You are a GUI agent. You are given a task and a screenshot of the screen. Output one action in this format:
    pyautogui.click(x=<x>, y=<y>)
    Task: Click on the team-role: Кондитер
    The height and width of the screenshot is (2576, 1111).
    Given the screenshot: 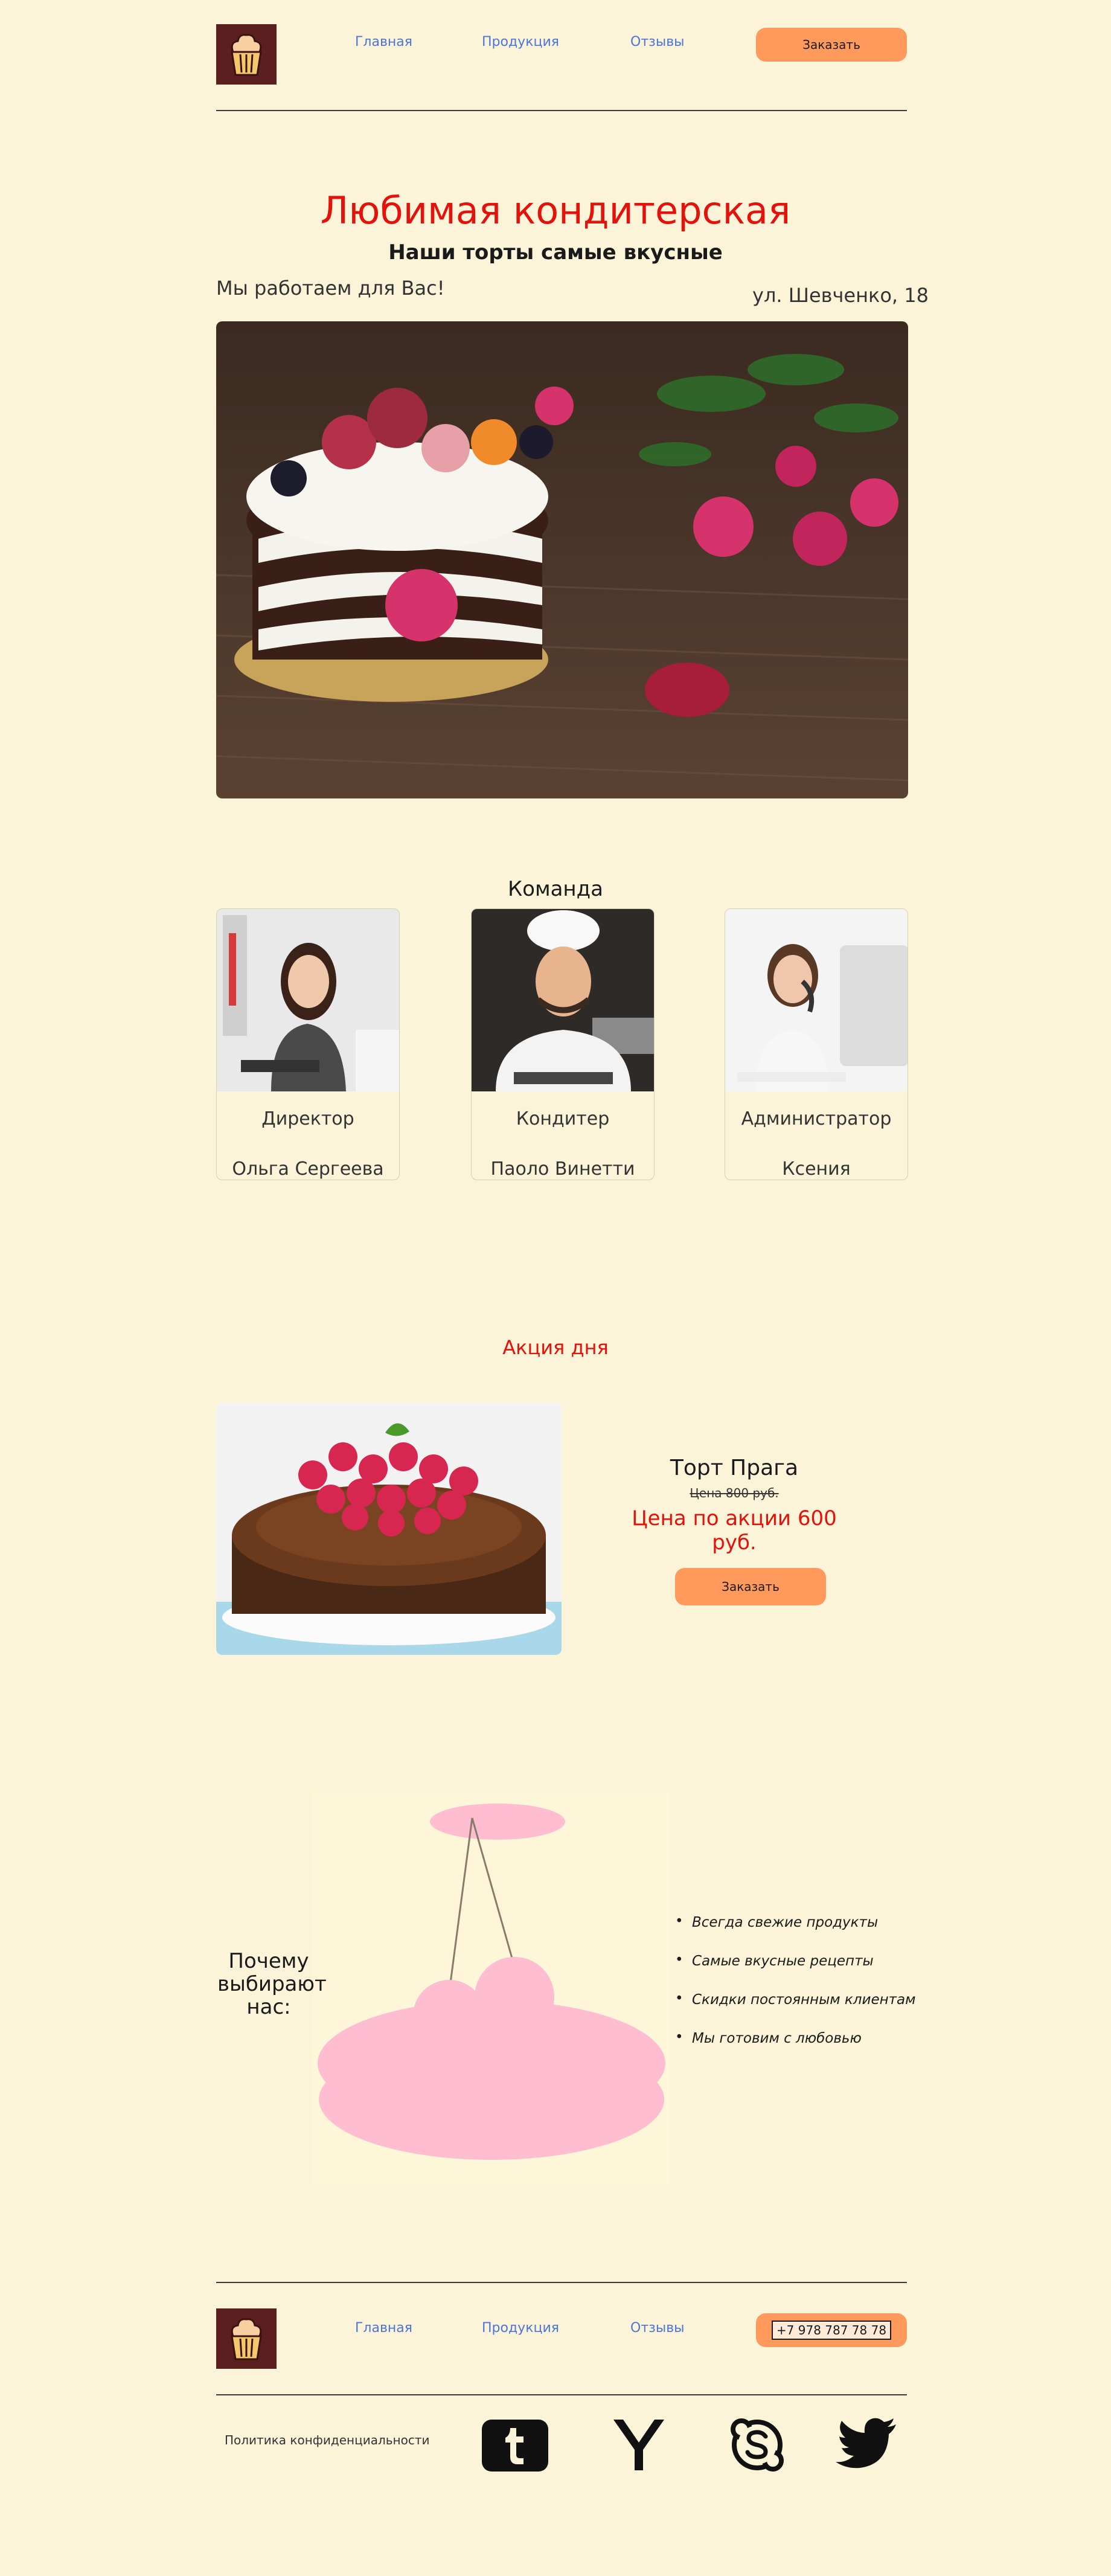 What is the action you would take?
    pyautogui.click(x=563, y=1118)
    